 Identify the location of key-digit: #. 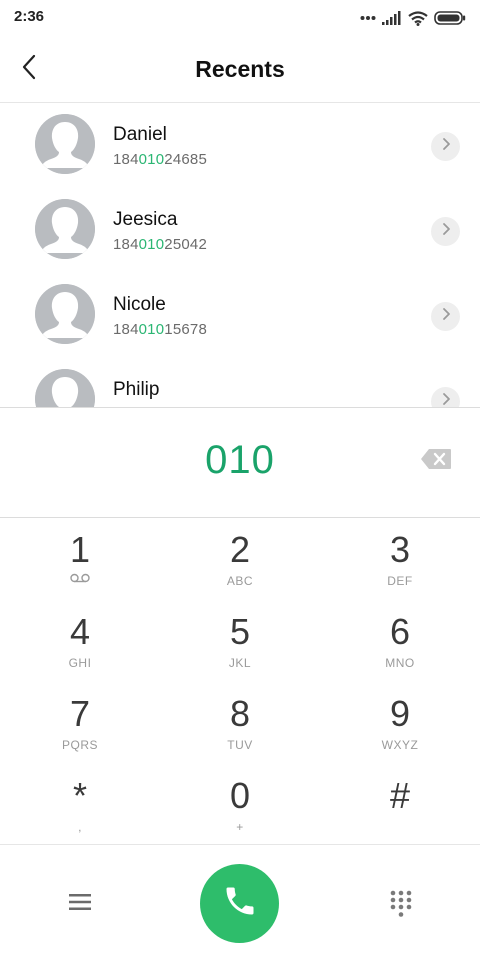
(400, 795).